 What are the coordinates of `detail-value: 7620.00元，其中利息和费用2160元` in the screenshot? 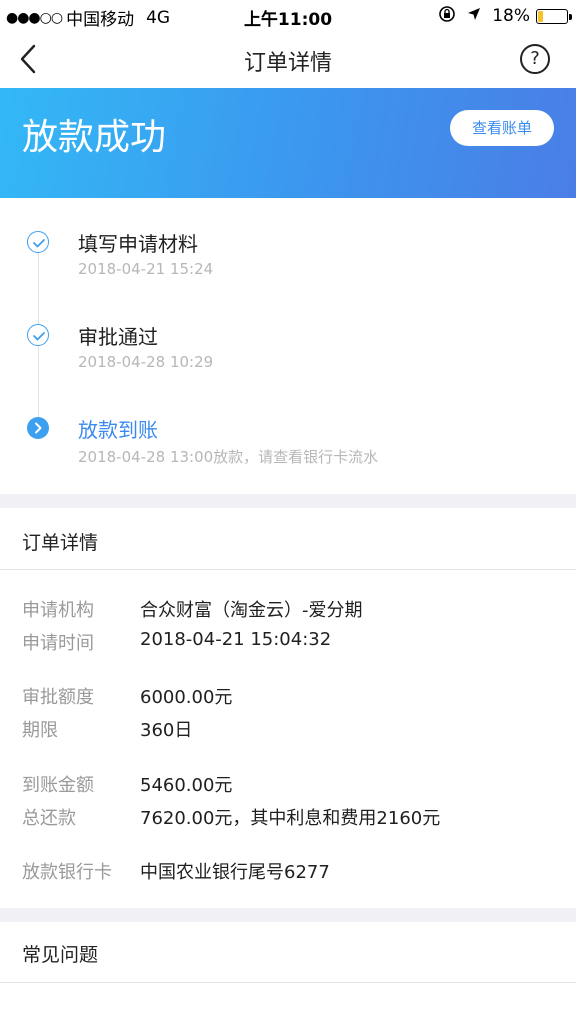 It's located at (290, 818).